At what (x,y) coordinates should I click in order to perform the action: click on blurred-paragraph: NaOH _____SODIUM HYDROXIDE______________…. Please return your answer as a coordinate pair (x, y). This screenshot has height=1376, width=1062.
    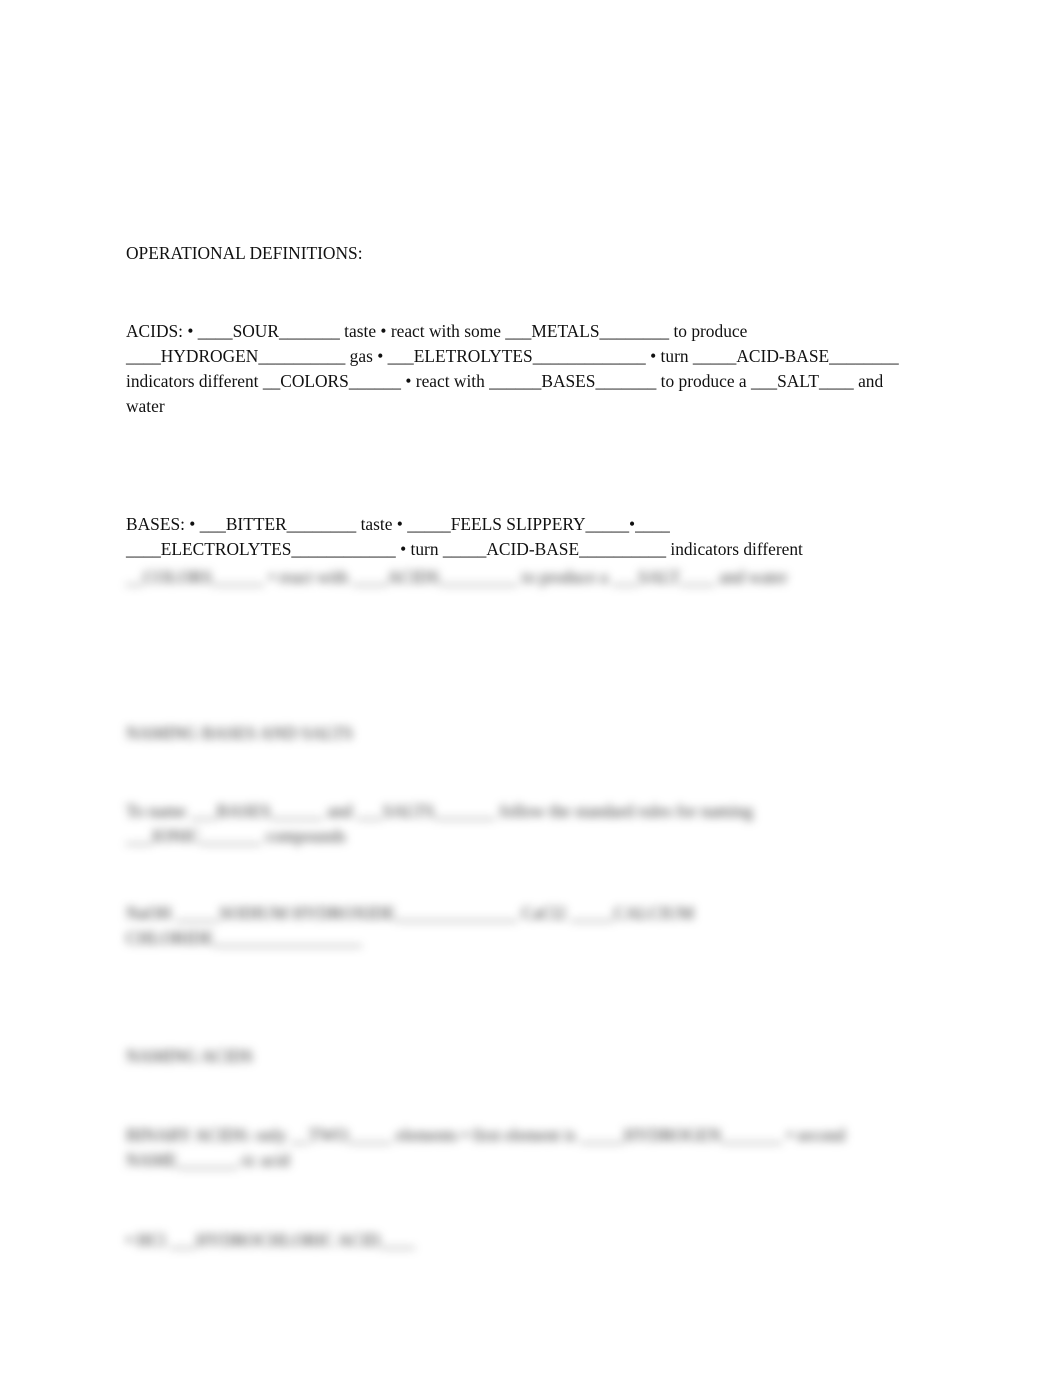
    Looking at the image, I should click on (556, 926).